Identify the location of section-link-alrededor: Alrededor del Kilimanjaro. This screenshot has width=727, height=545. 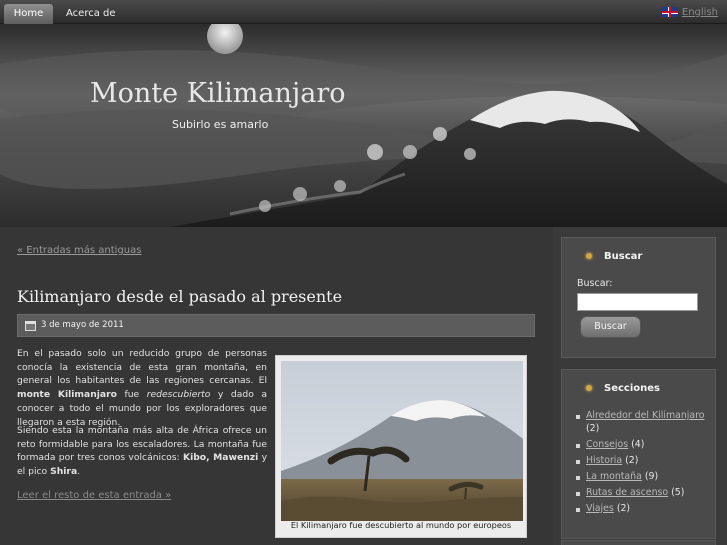
(645, 415).